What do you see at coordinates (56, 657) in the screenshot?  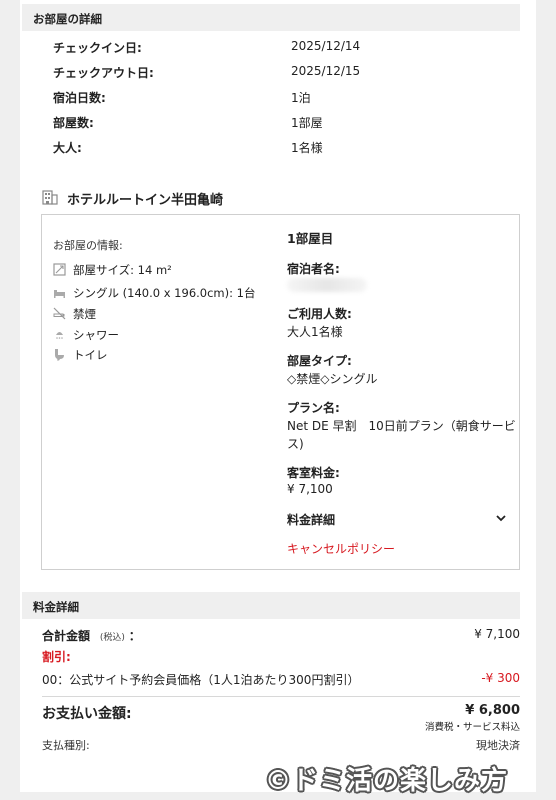 I see `discount-label: 割引:` at bounding box center [56, 657].